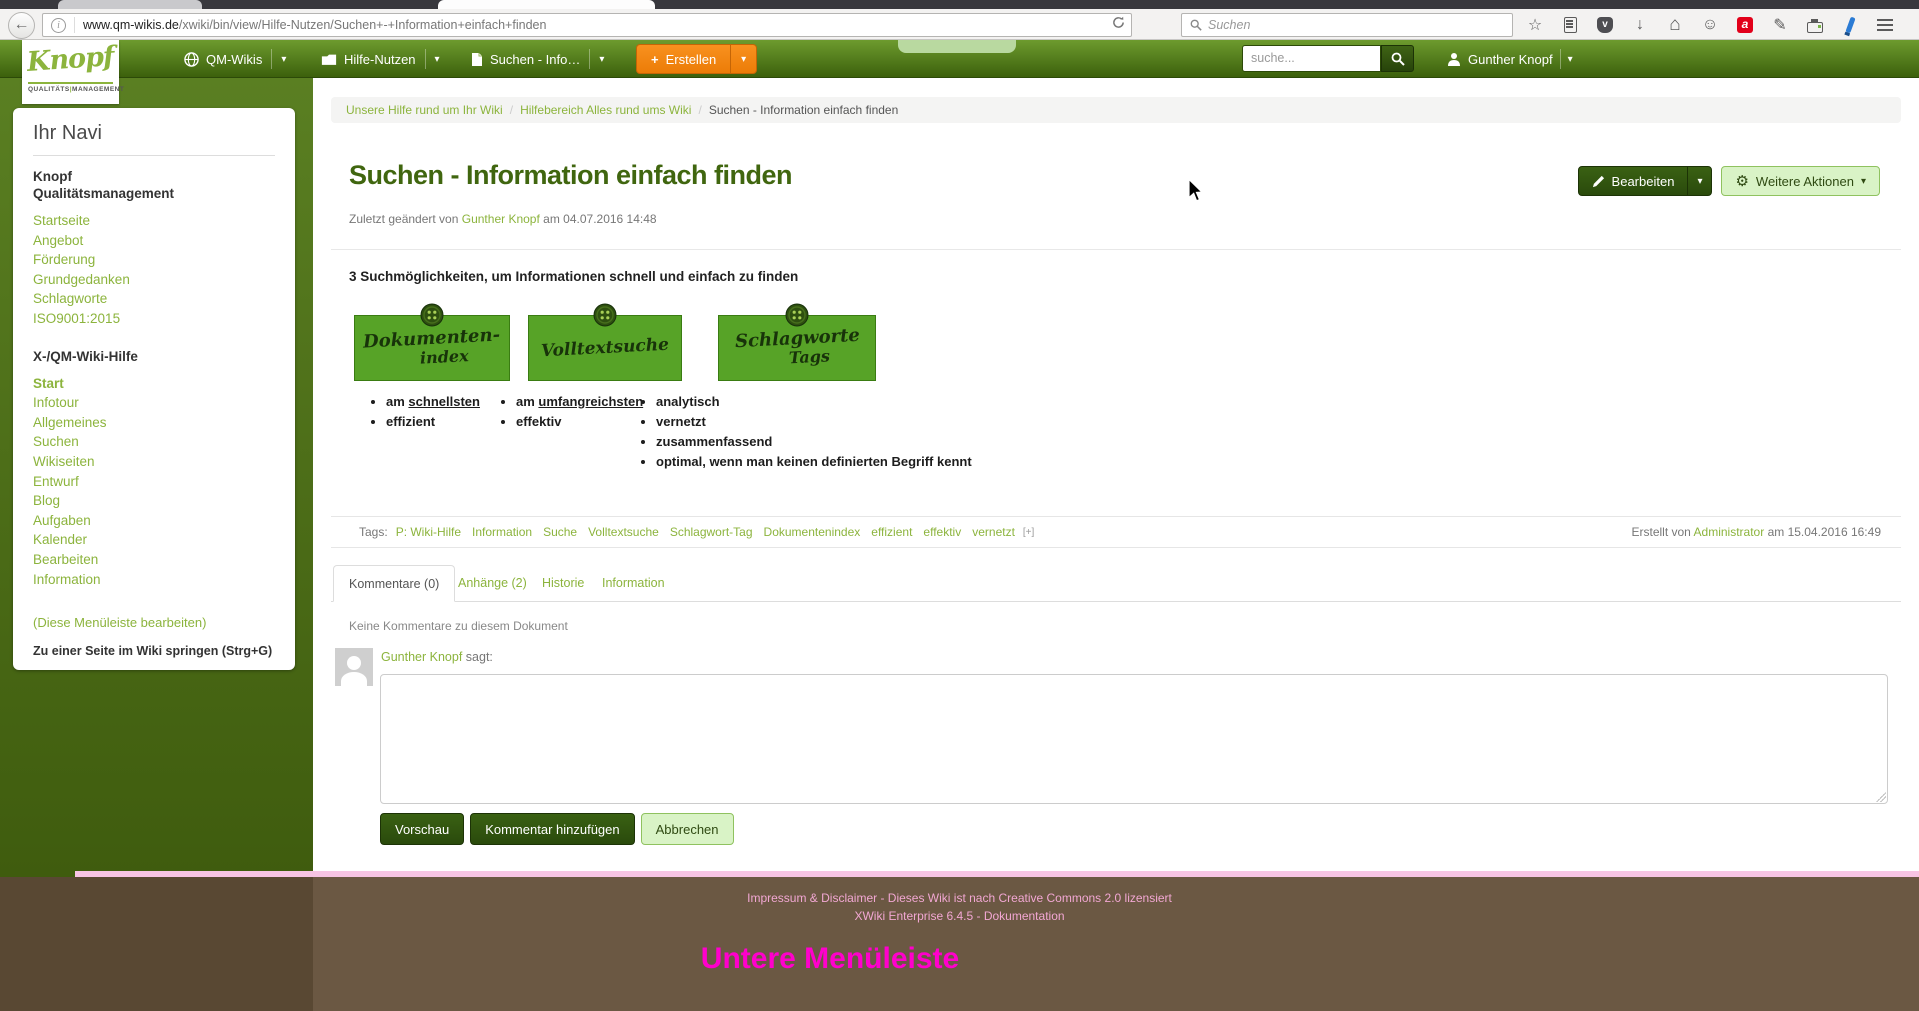 The width and height of the screenshot is (1919, 1011). Describe the element at coordinates (605, 110) in the screenshot. I see `breadcrumb-link: Hilfebereich Alles rund ums Wiki` at that location.